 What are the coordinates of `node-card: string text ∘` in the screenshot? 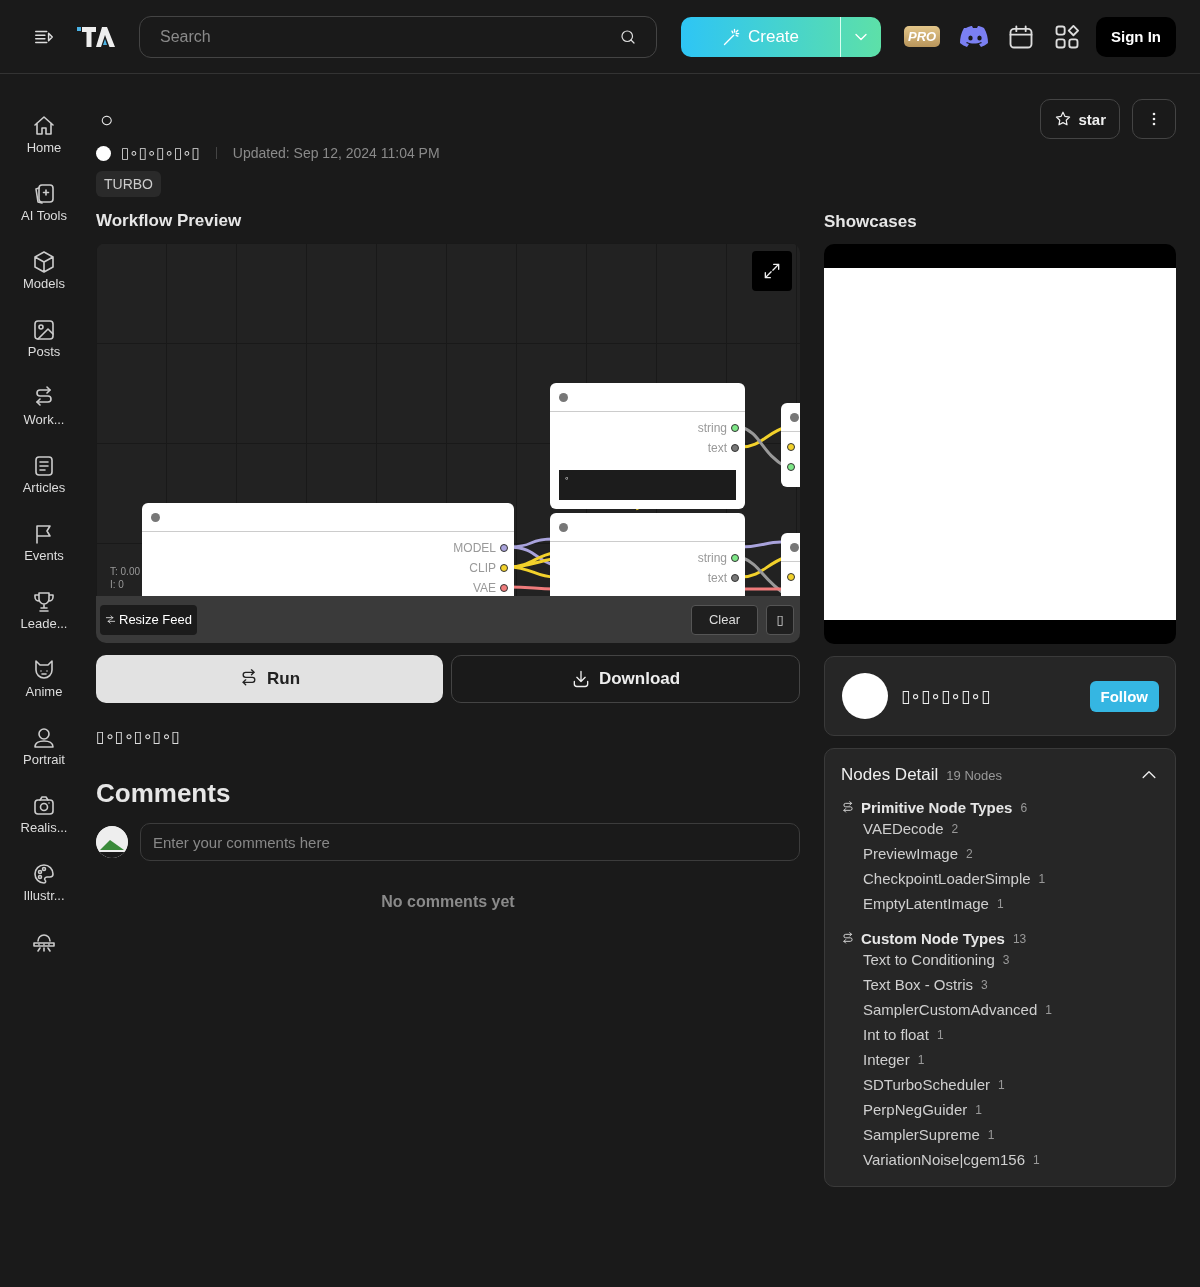 It's located at (647, 446).